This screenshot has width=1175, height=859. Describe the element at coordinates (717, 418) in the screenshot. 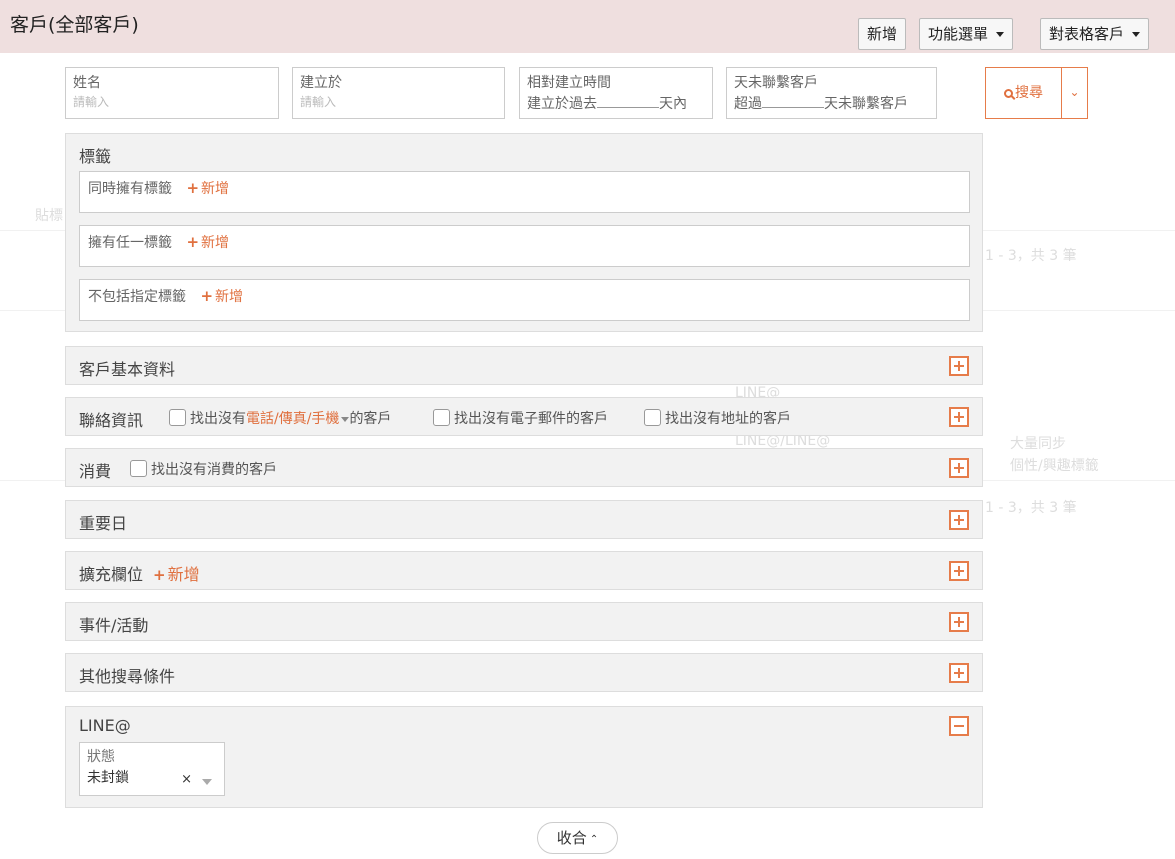

I see `no-address-option: 找出沒有地址的客戶` at that location.